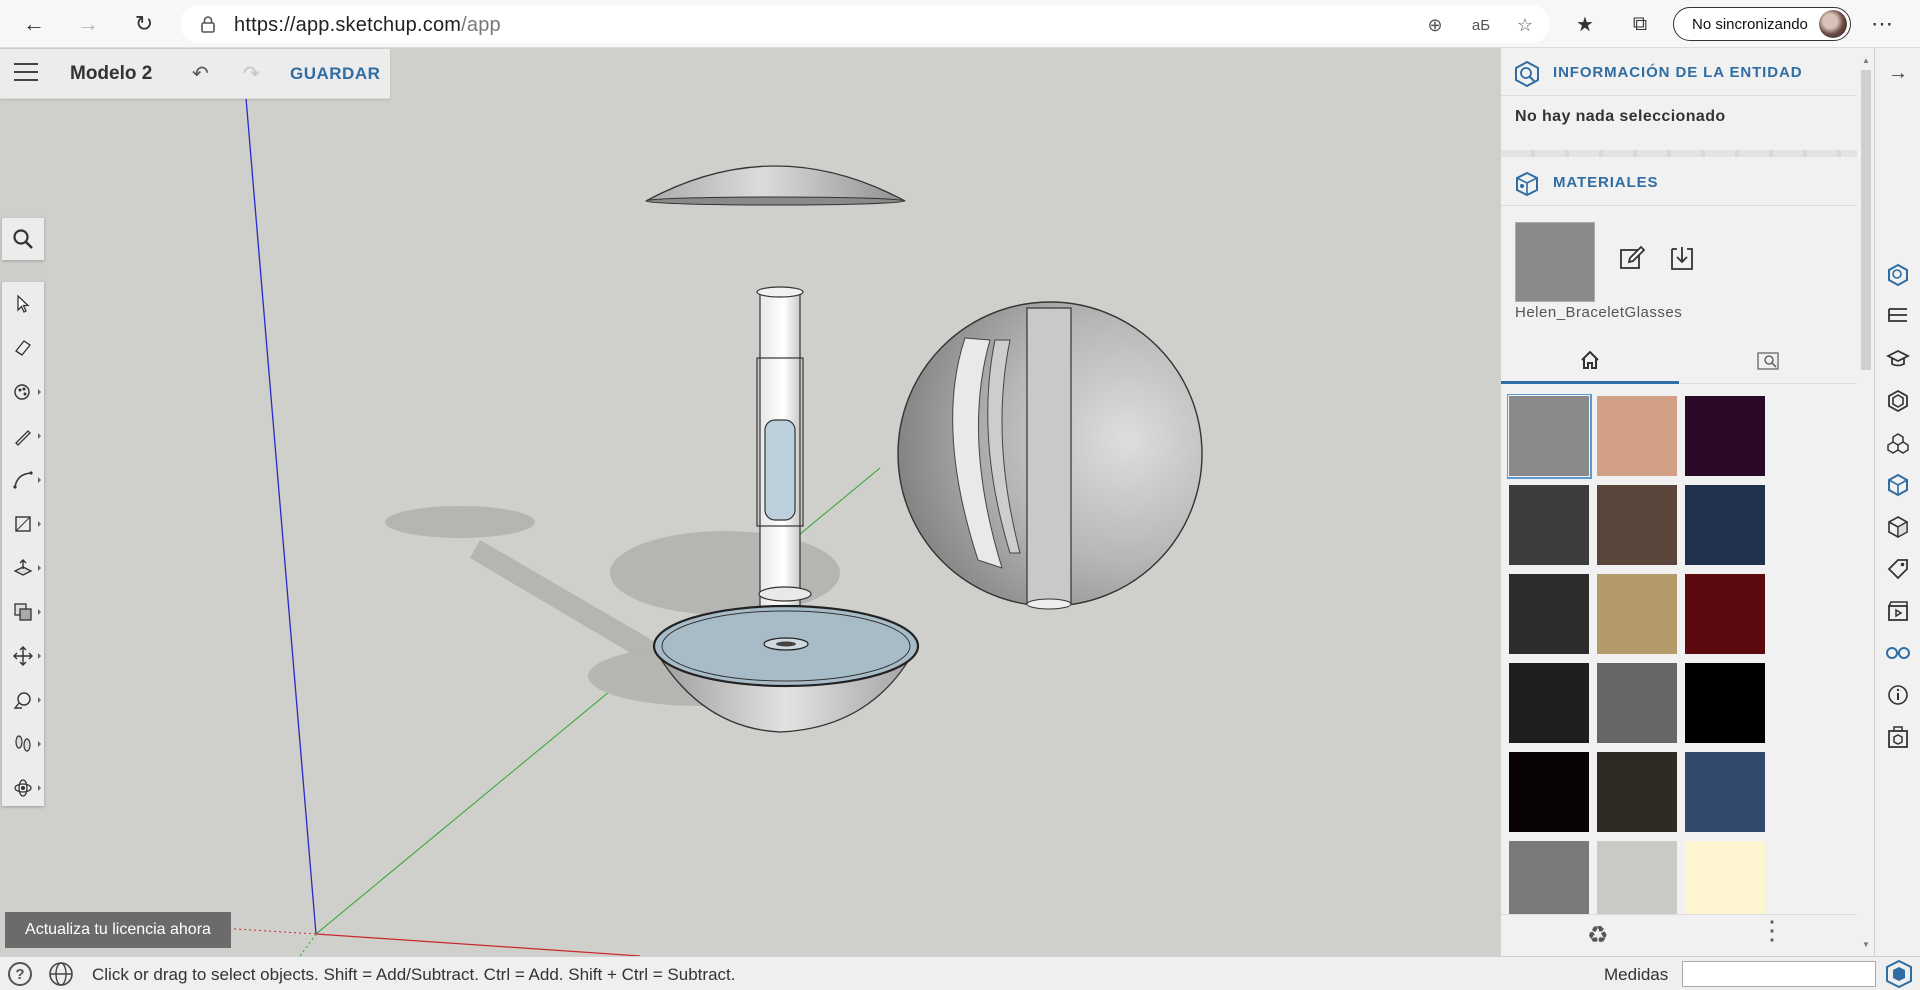 The image size is (1920, 990). Describe the element at coordinates (61, 974) in the screenshot. I see `globe-icon` at that location.